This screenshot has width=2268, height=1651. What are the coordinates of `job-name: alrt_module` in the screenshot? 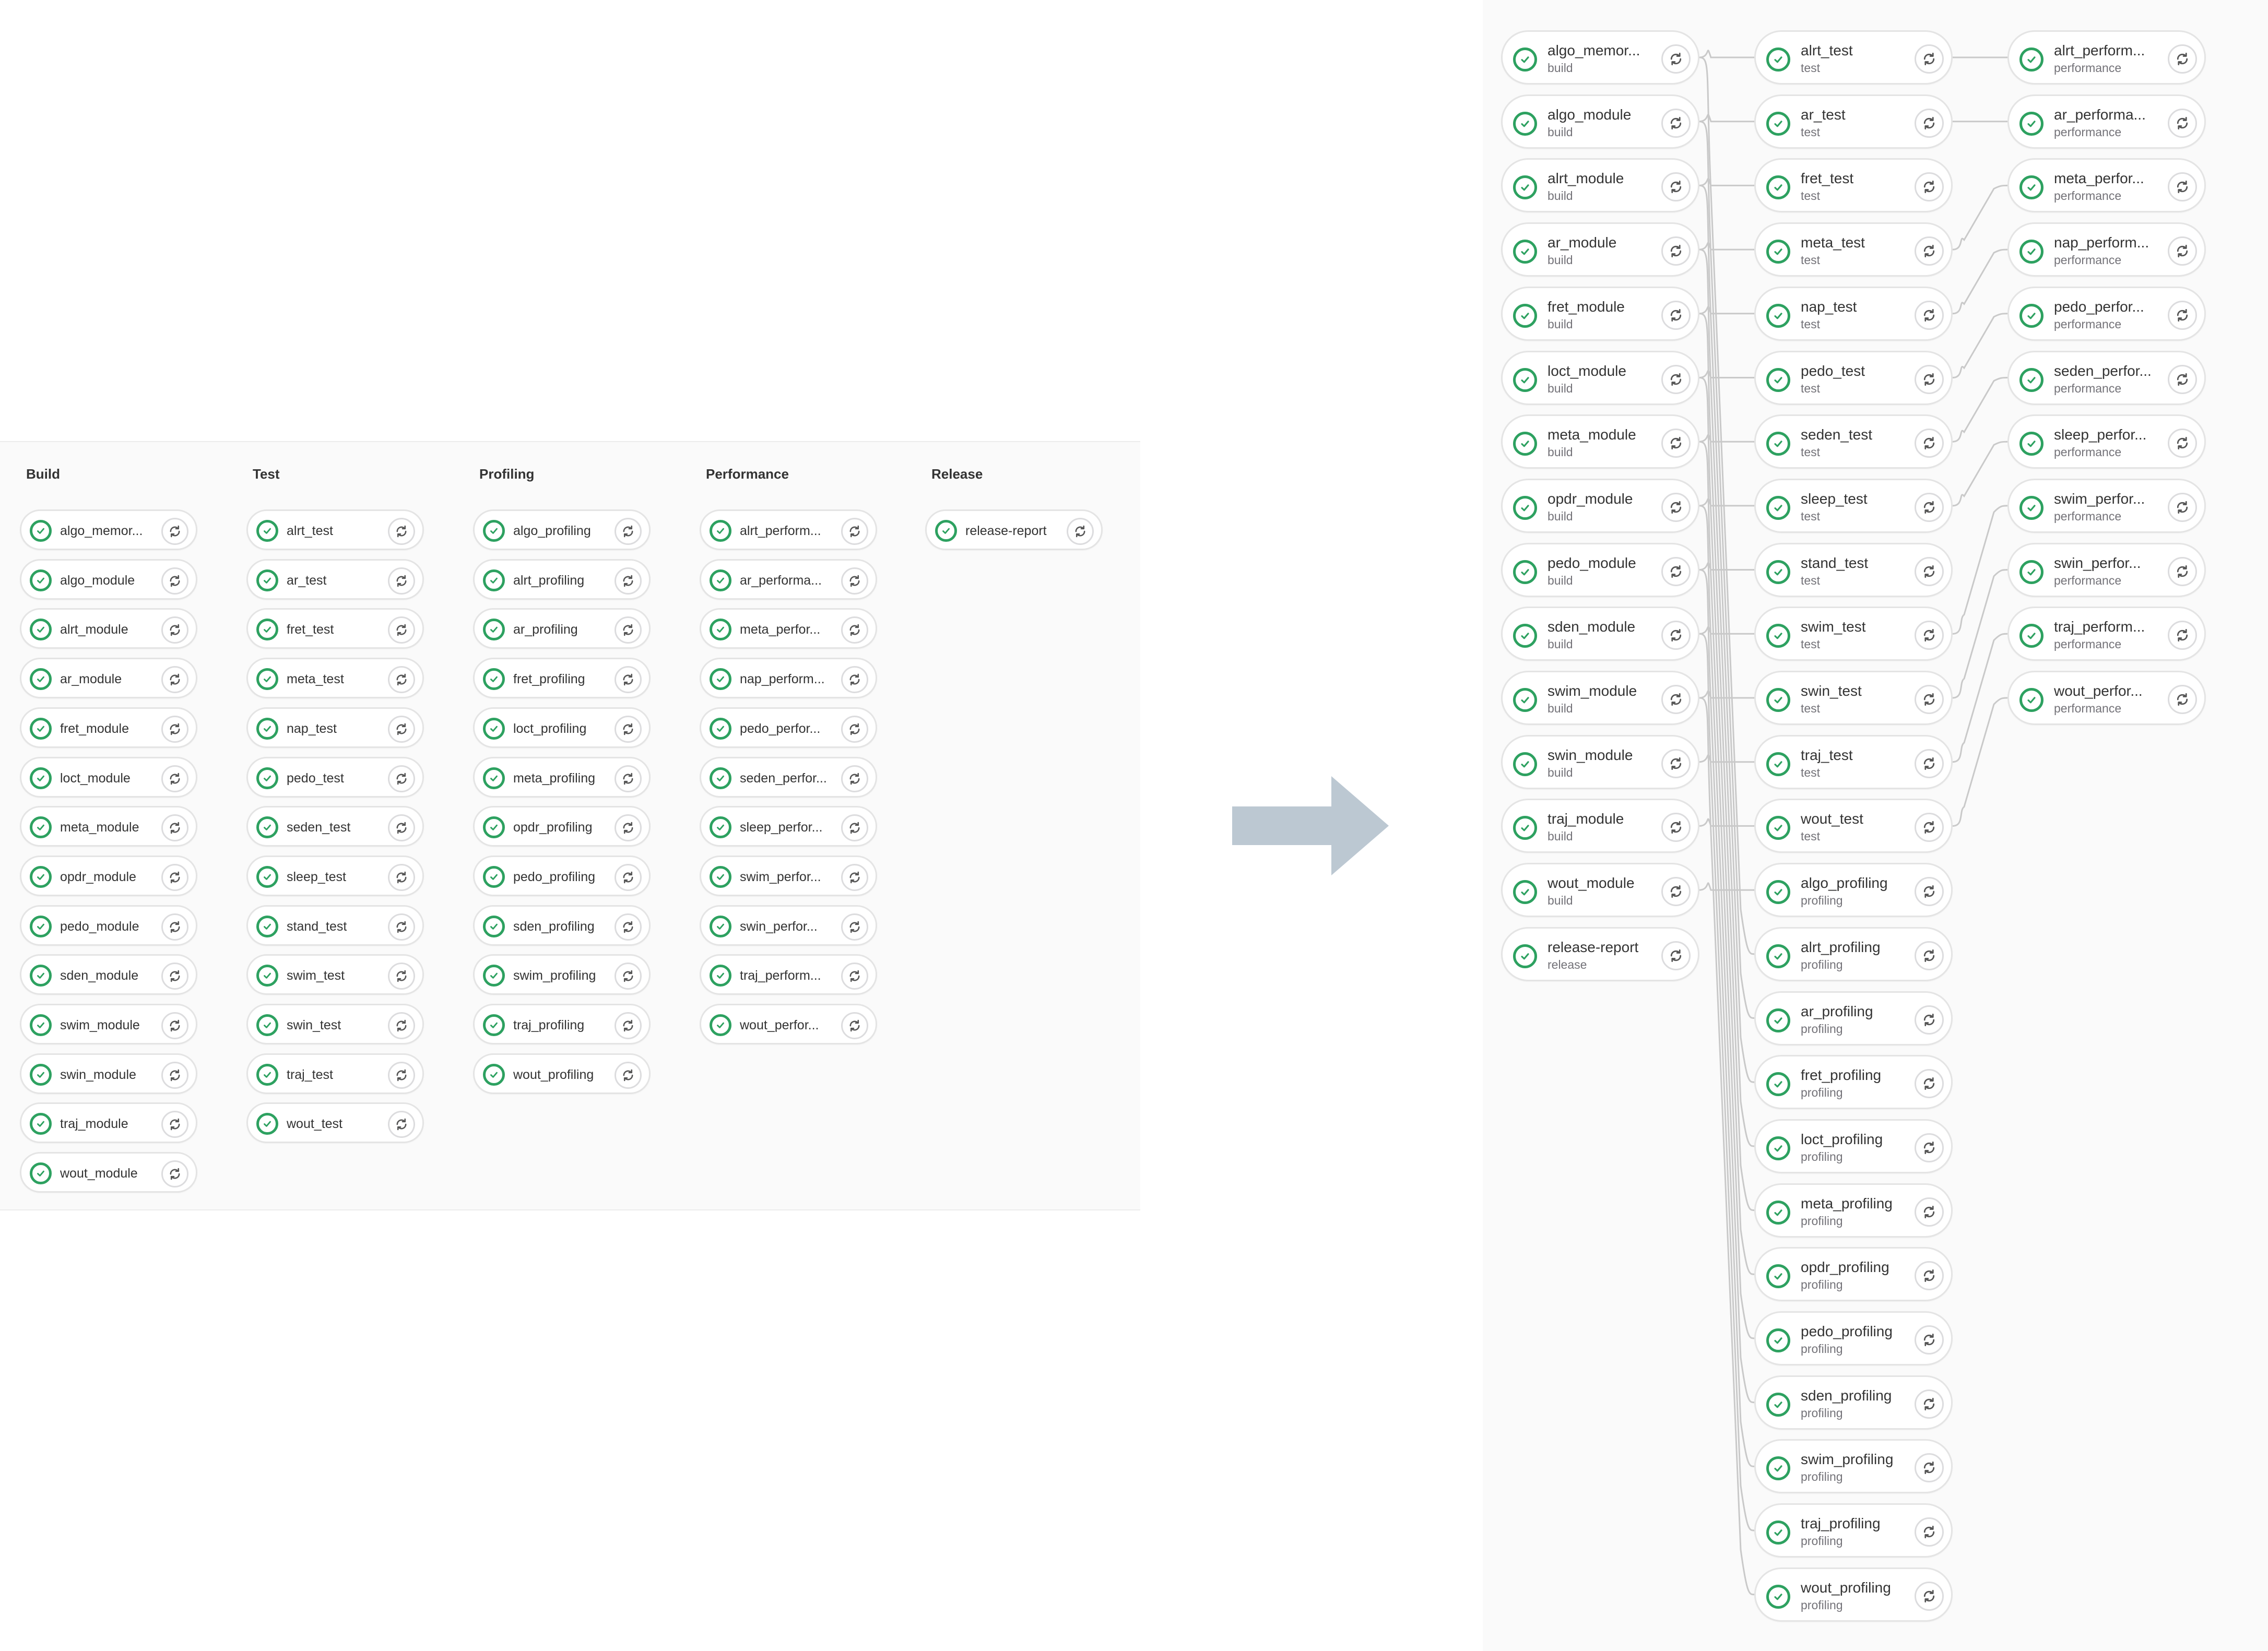 It's located at (107, 629).